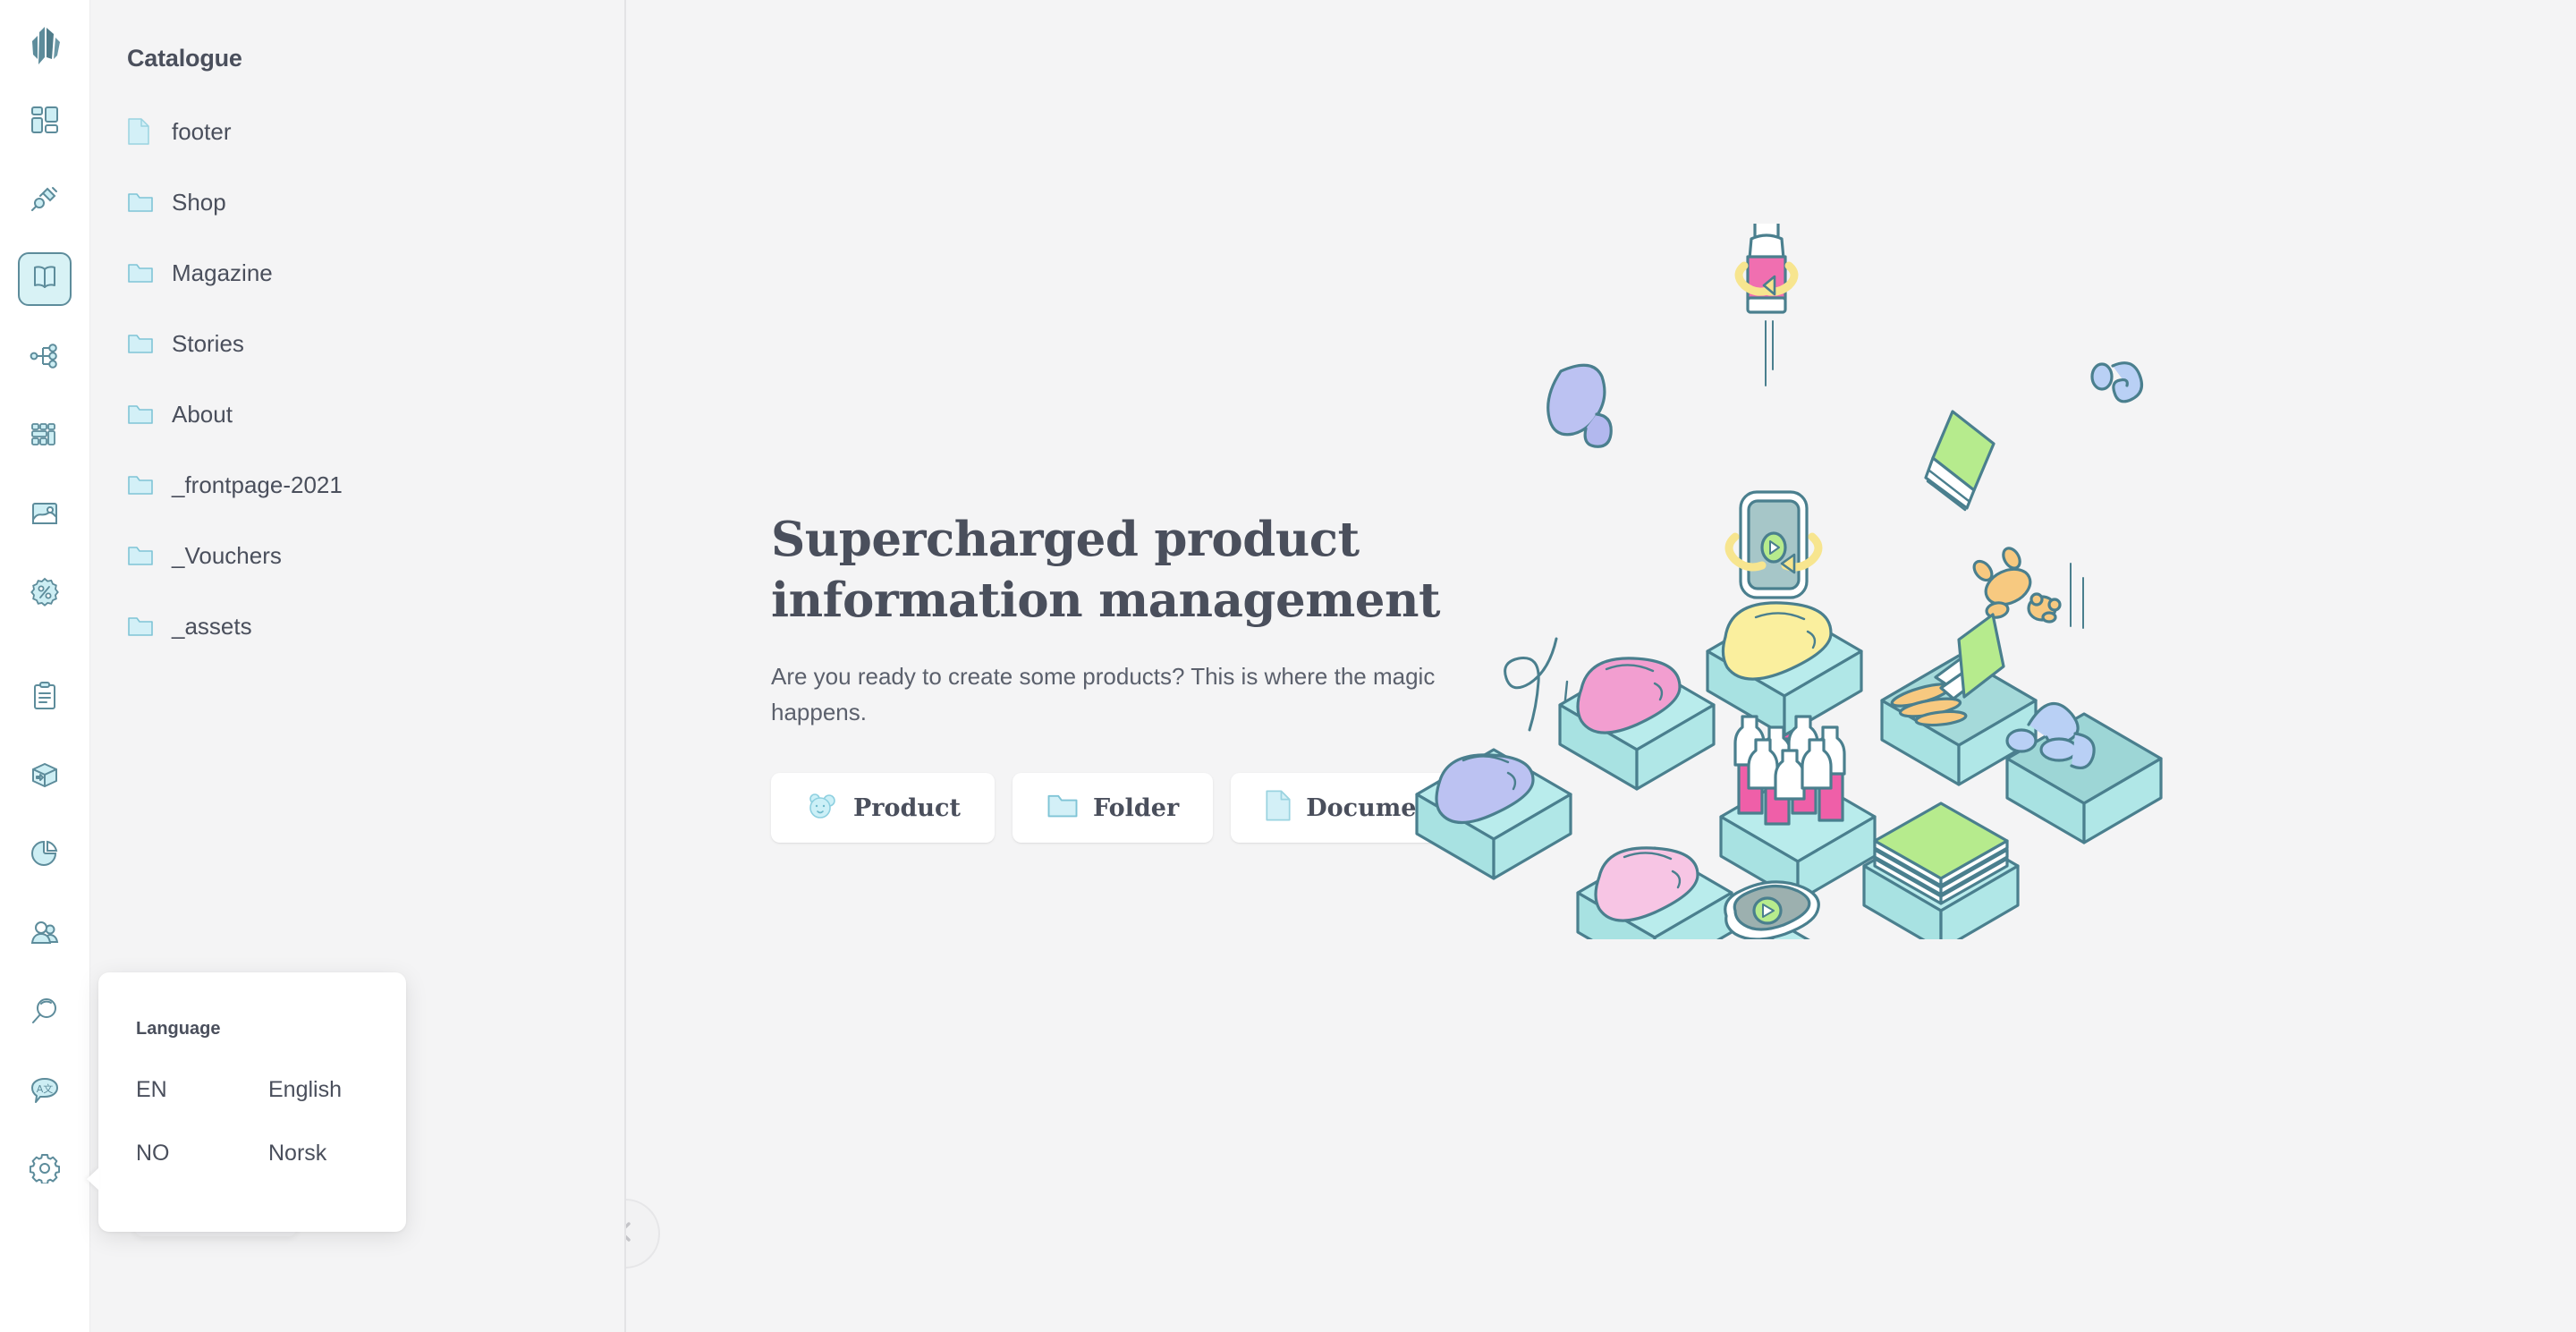  I want to click on teddy-bear-icon, so click(822, 808).